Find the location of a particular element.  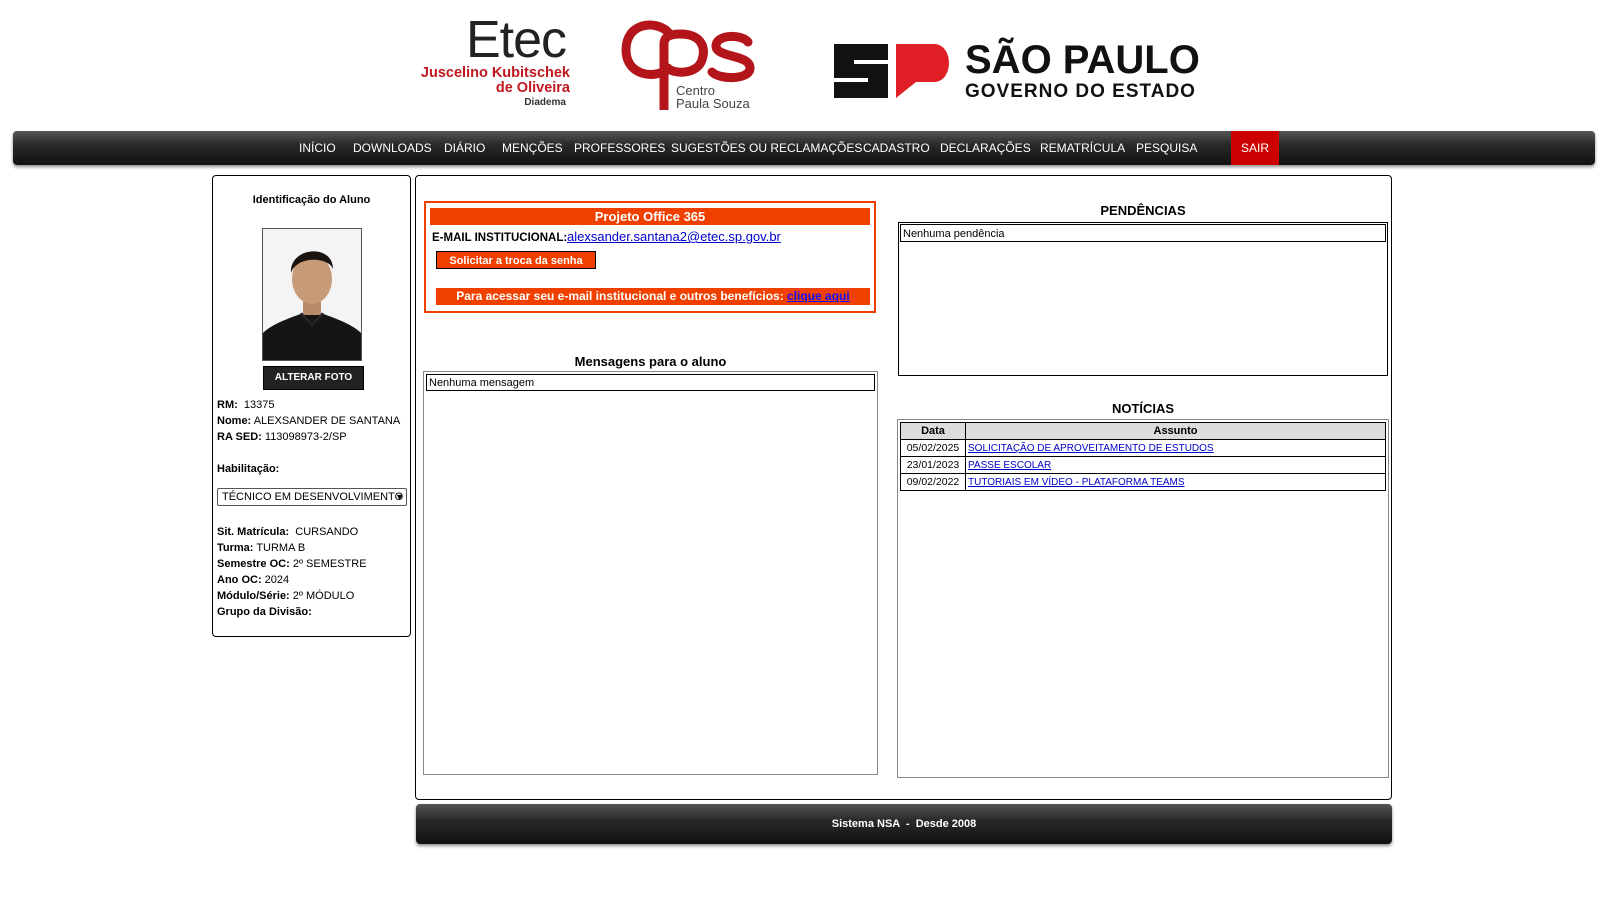

pendencias-title: PENDÊNCIAS is located at coordinates (1143, 210).